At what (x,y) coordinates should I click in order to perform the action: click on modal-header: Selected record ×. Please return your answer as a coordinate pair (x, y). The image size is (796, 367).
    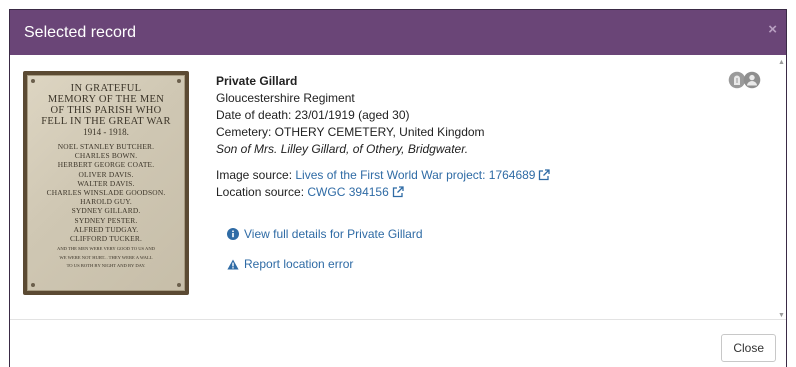
    Looking at the image, I should click on (398, 32).